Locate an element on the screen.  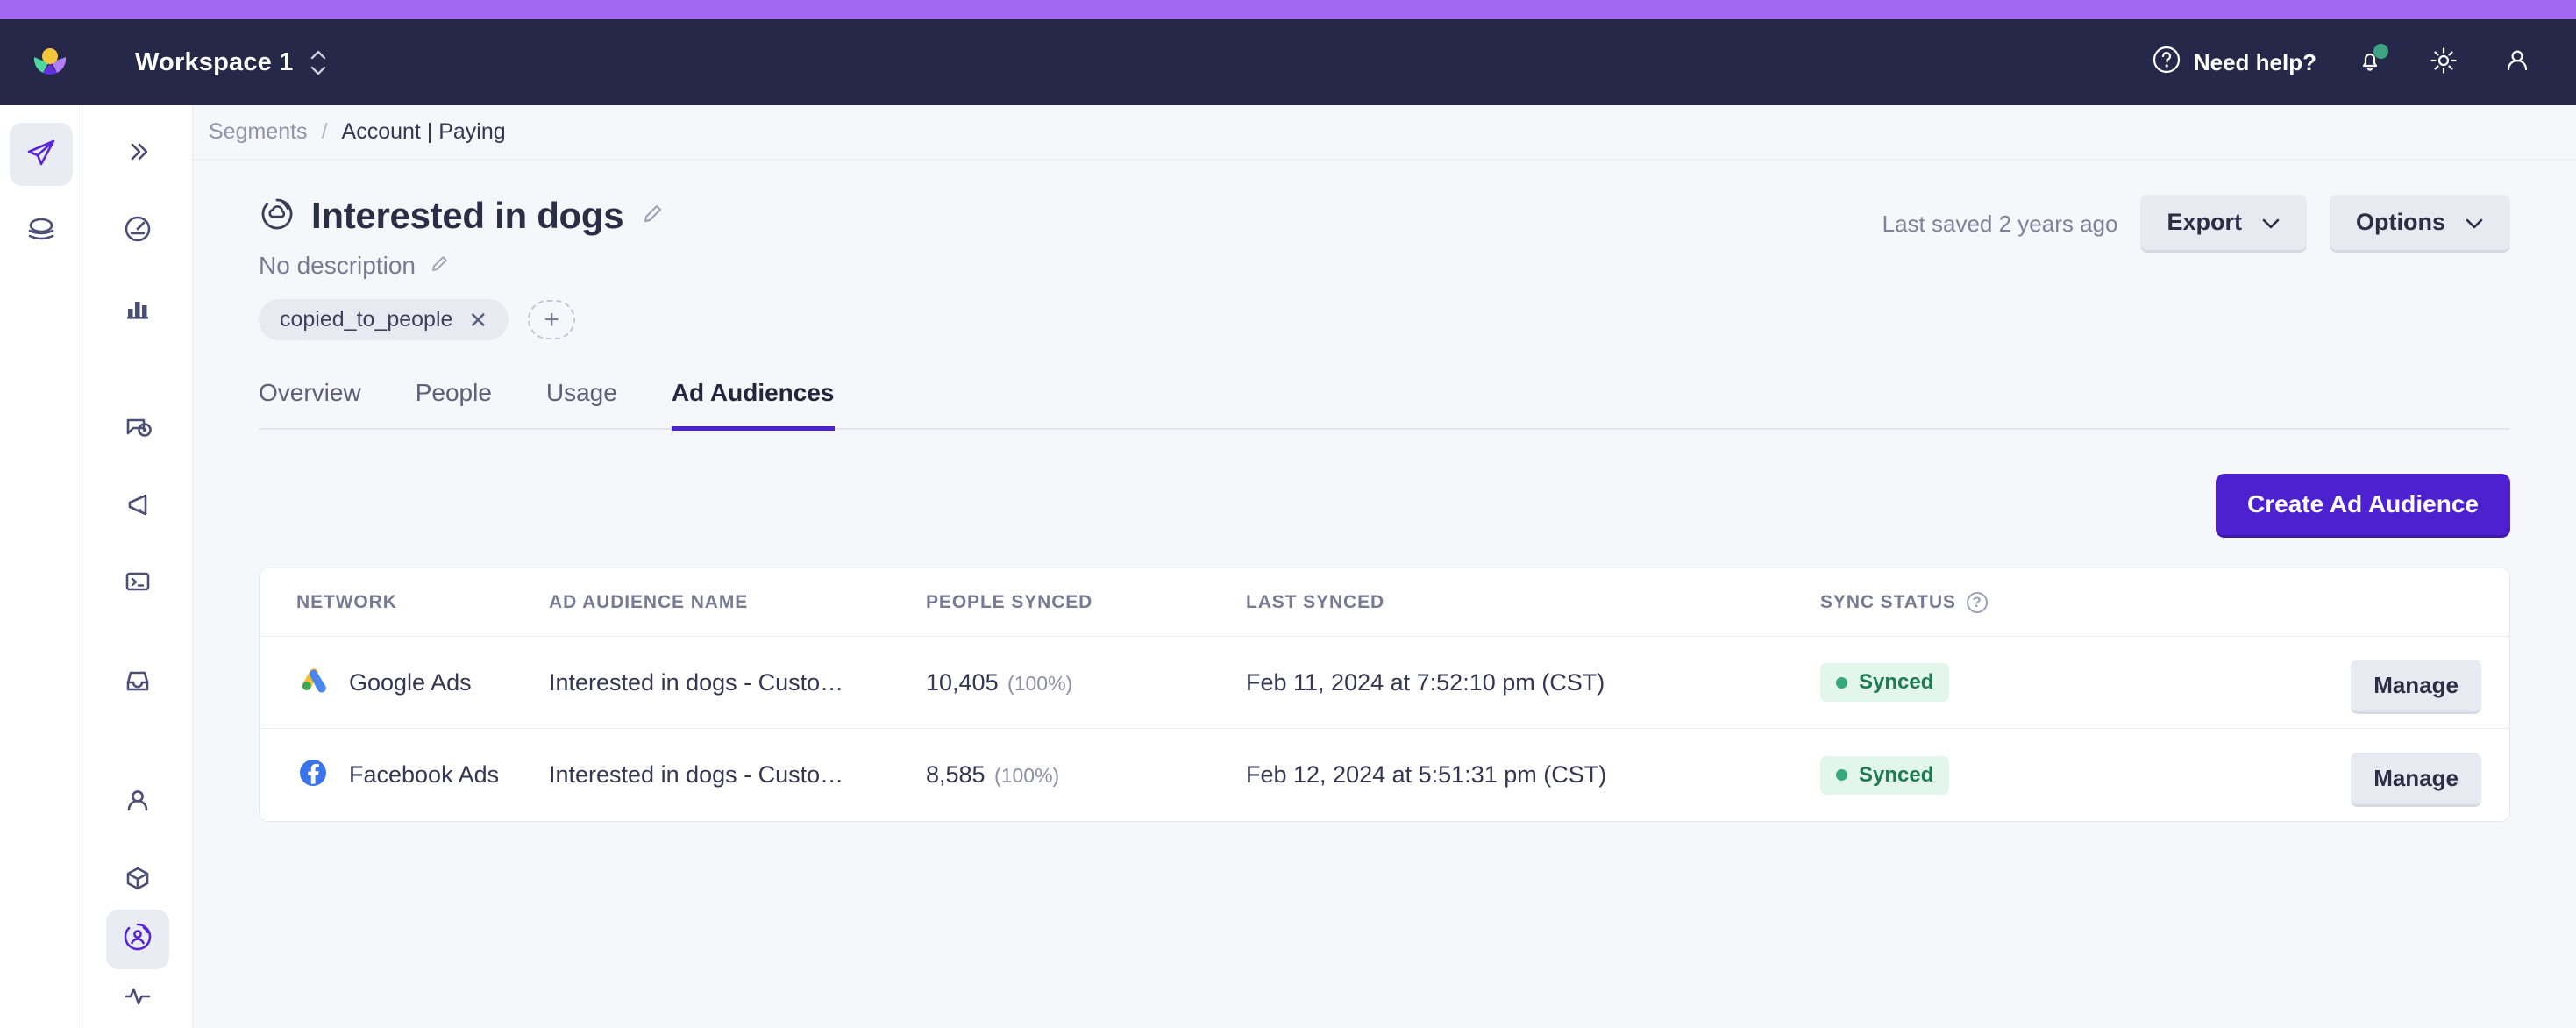
close-icon: ✕ is located at coordinates (477, 320).